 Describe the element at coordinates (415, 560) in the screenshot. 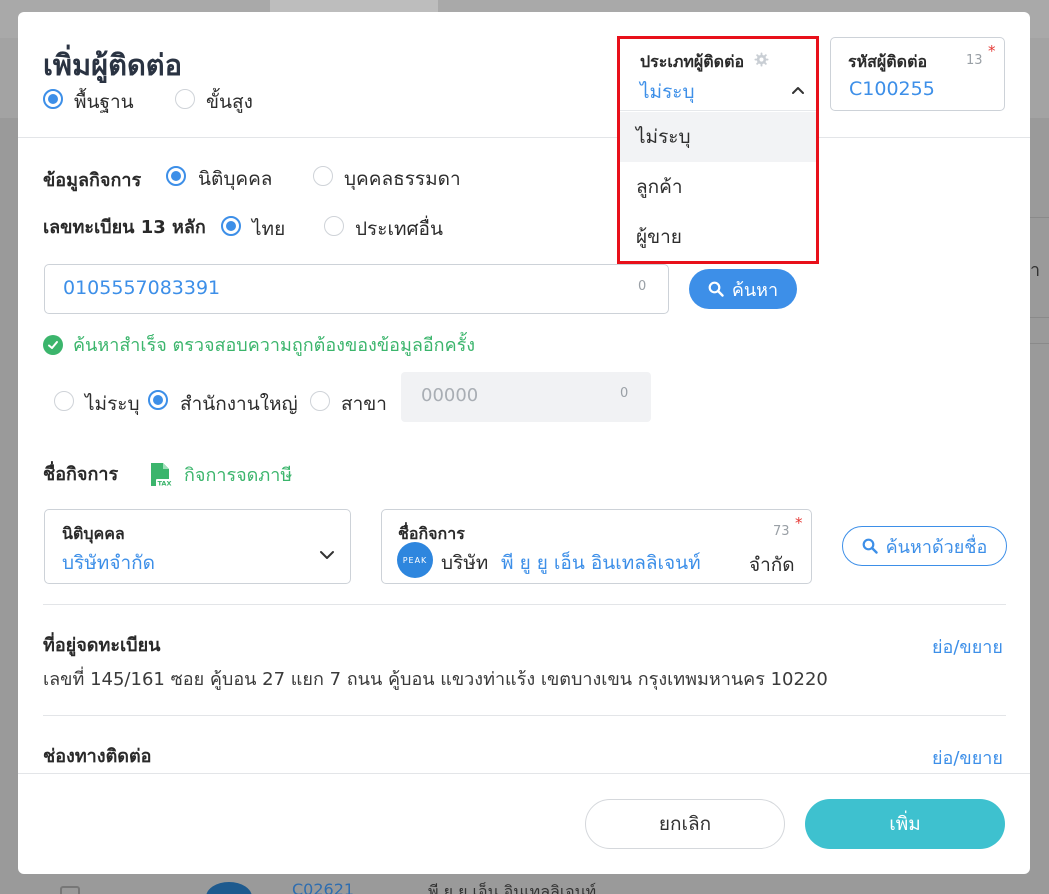

I see `peak-logo: PEAK` at that location.